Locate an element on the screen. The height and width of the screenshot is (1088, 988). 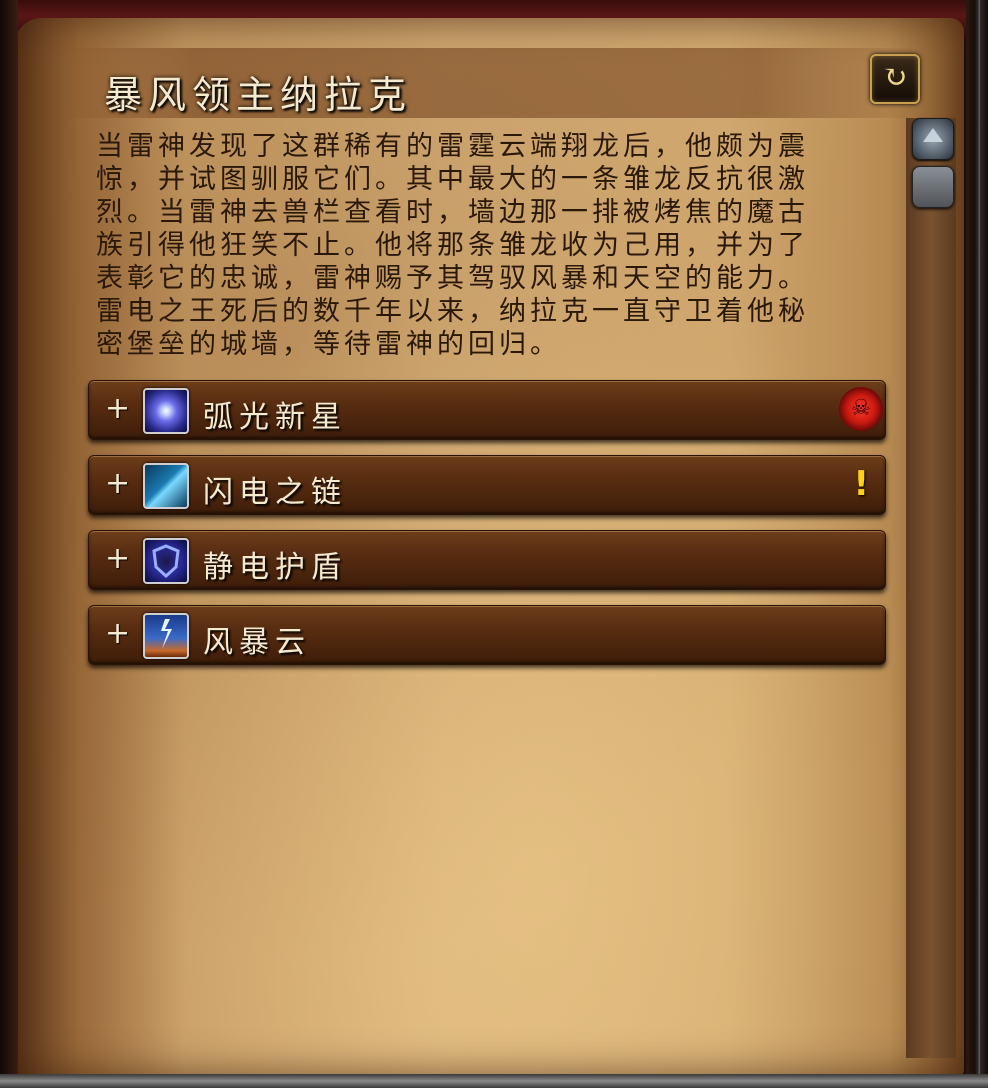
ability-row-chain-lightning: + 闪电之链 ! is located at coordinates (487, 485).